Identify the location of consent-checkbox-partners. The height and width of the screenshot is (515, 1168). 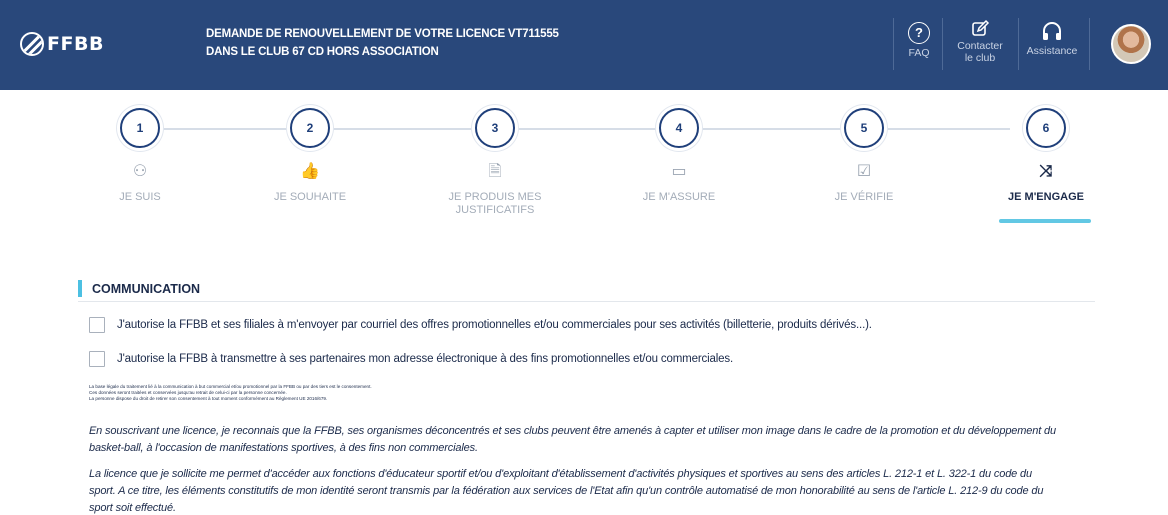
(97, 359).